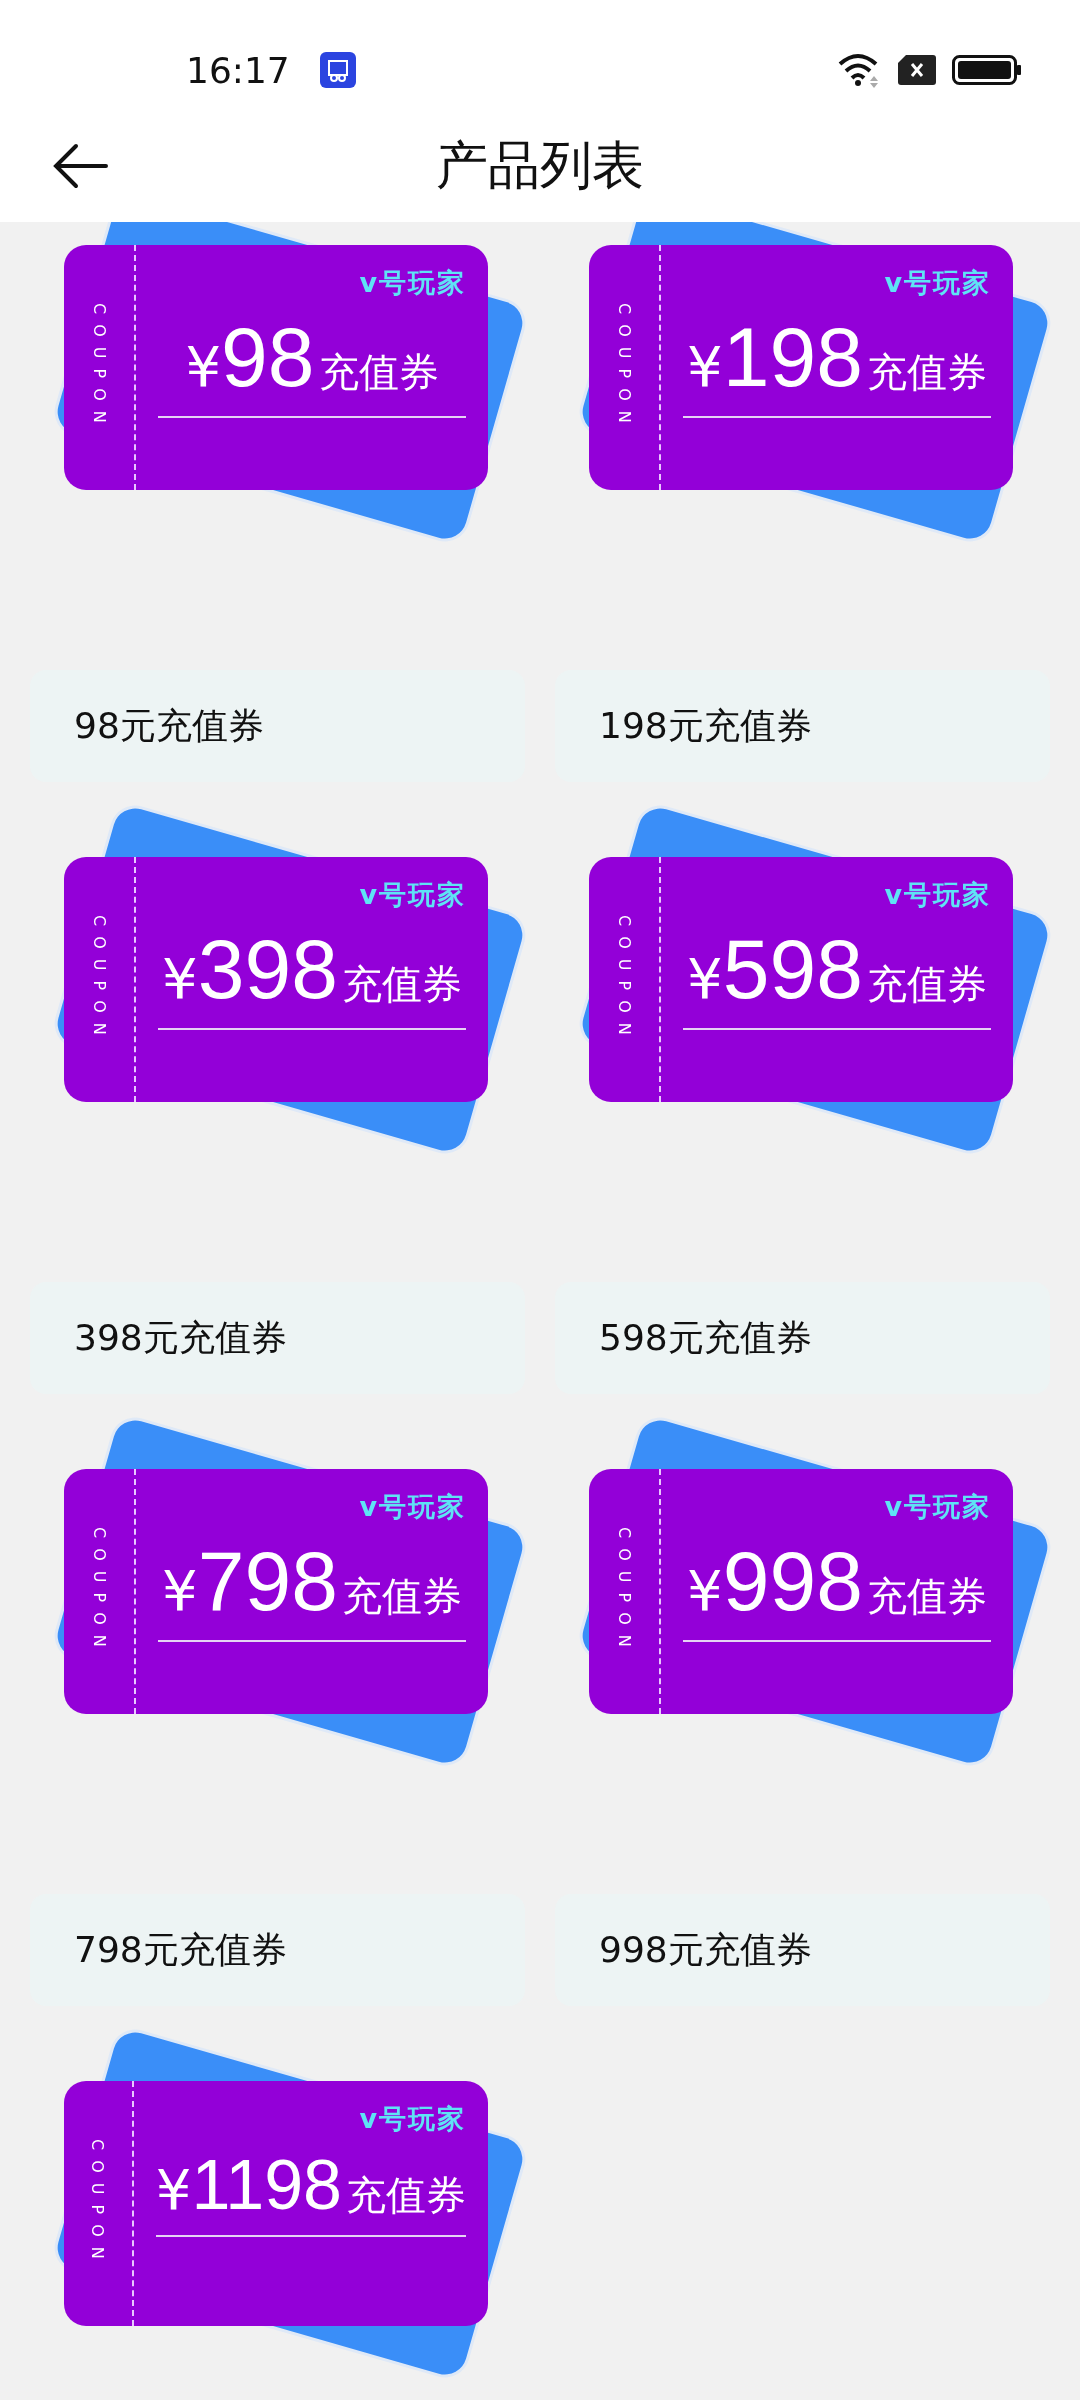 The image size is (1080, 2400). Describe the element at coordinates (917, 70) in the screenshot. I see `sim-card-icon` at that location.